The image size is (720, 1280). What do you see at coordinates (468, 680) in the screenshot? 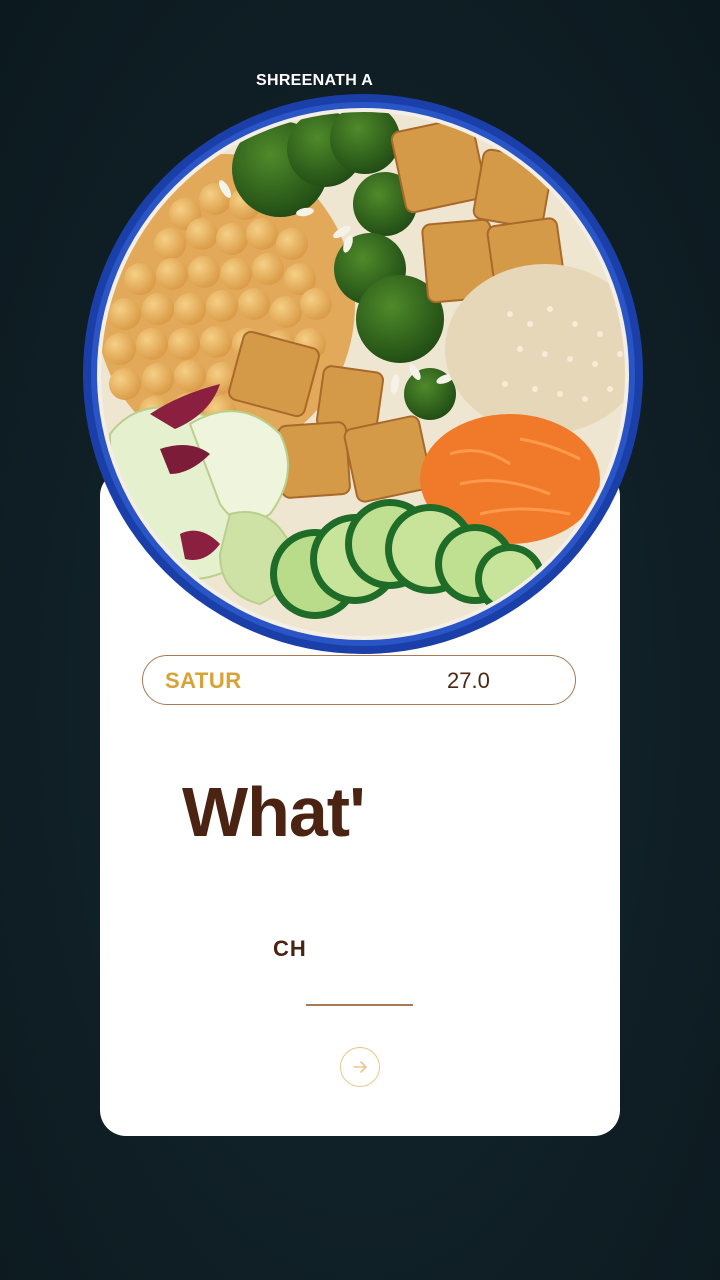
I see `value-label: 27.0` at bounding box center [468, 680].